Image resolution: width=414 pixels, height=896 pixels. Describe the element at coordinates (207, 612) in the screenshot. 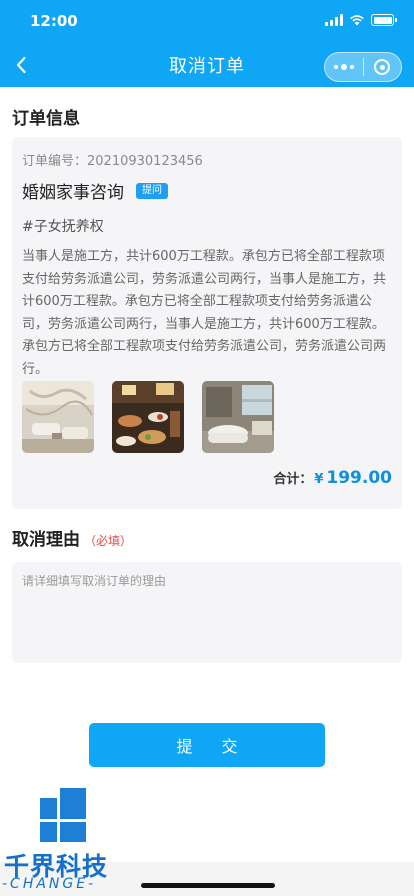

I see `cancel-reason-input` at that location.